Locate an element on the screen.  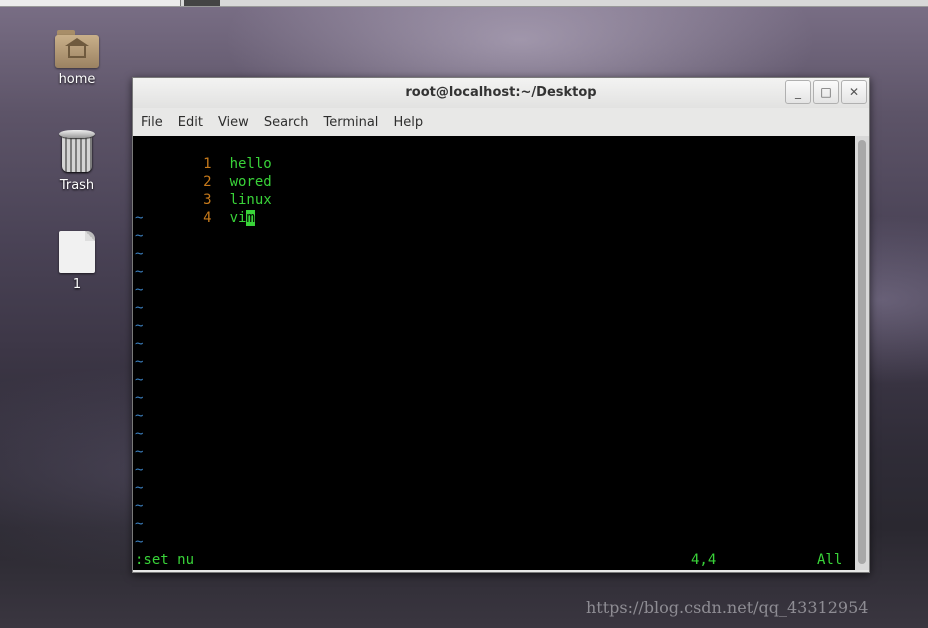
desktop-icon-trash: Trash is located at coordinates (77, 161).